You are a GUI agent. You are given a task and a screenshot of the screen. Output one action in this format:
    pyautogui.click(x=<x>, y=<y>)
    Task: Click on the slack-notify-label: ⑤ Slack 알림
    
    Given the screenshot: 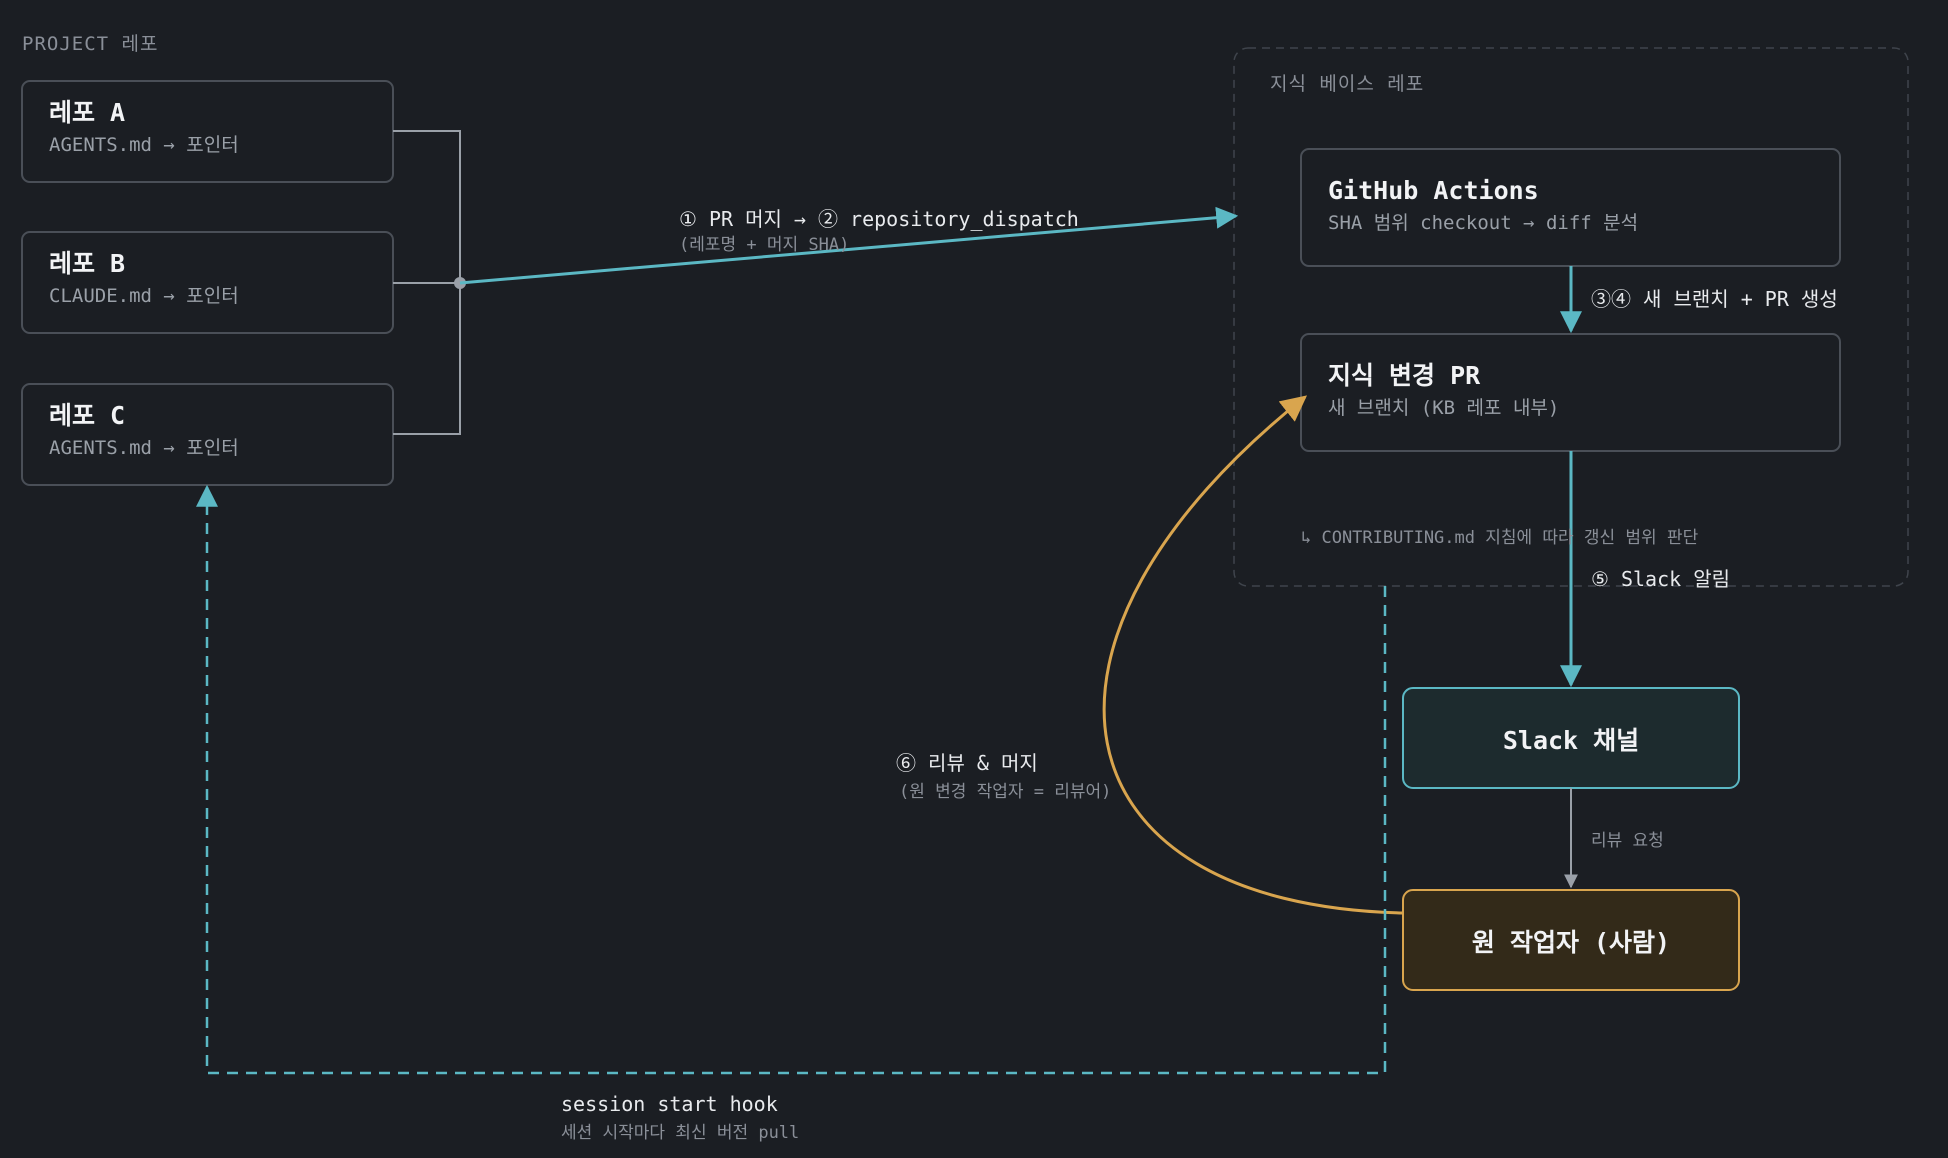 What is the action you would take?
    pyautogui.click(x=1660, y=579)
    